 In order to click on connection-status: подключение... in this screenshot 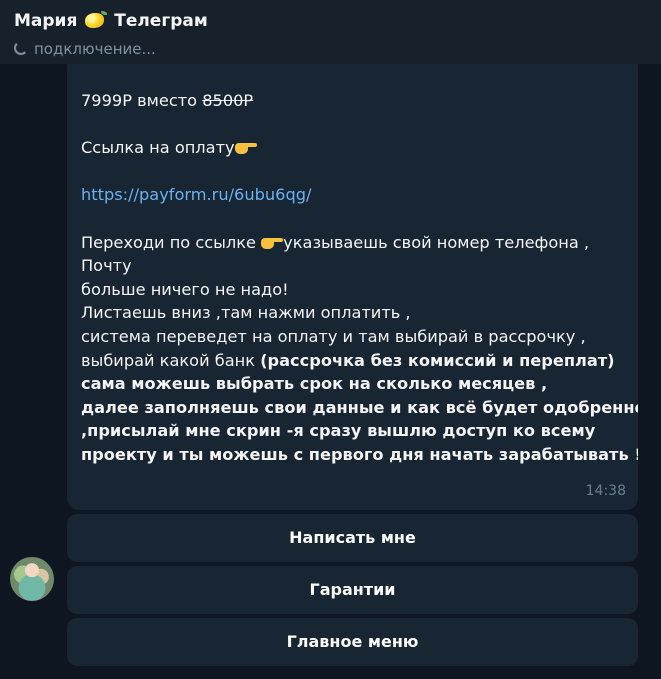, I will do `click(85, 49)`.